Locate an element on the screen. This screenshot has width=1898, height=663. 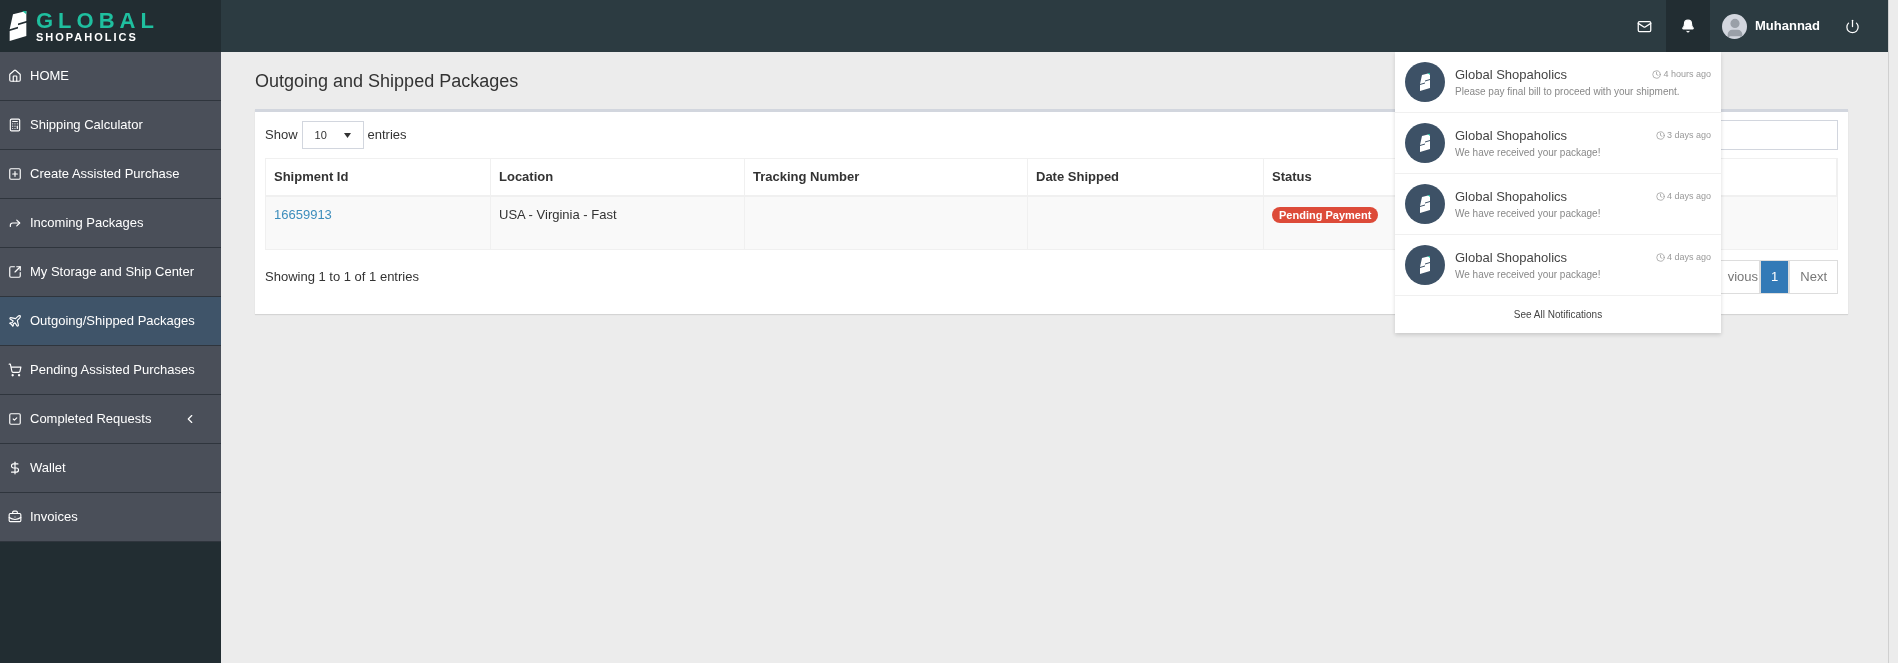
notification-time: 4 hours ago is located at coordinates (1687, 74).